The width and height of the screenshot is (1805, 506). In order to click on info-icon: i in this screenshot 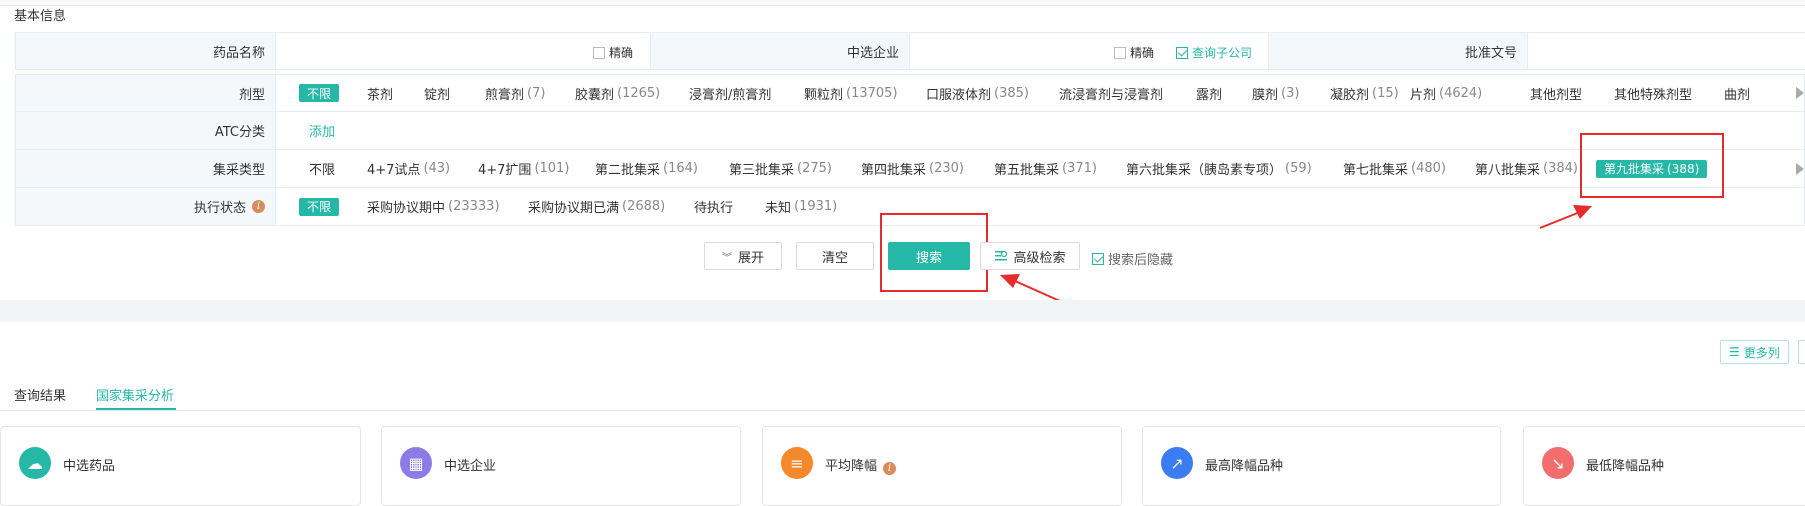, I will do `click(890, 468)`.